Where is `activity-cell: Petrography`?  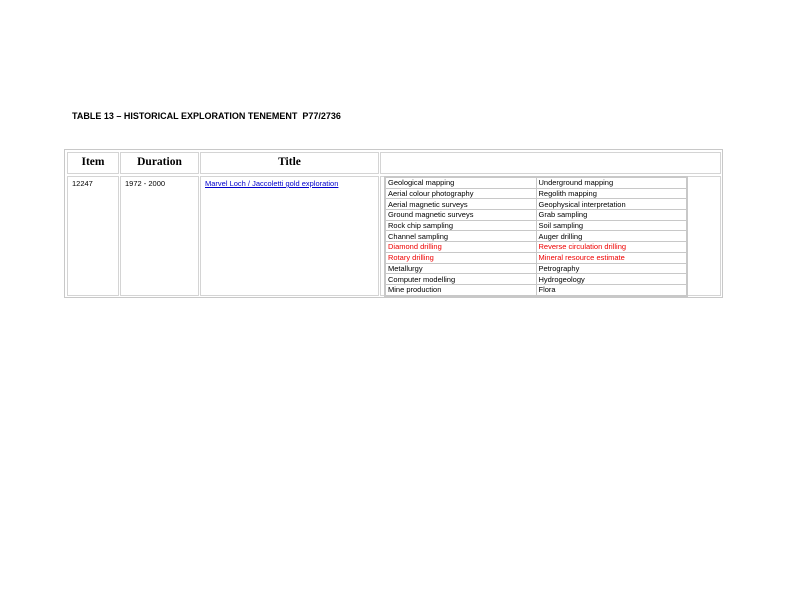
activity-cell: Petrography is located at coordinates (611, 268).